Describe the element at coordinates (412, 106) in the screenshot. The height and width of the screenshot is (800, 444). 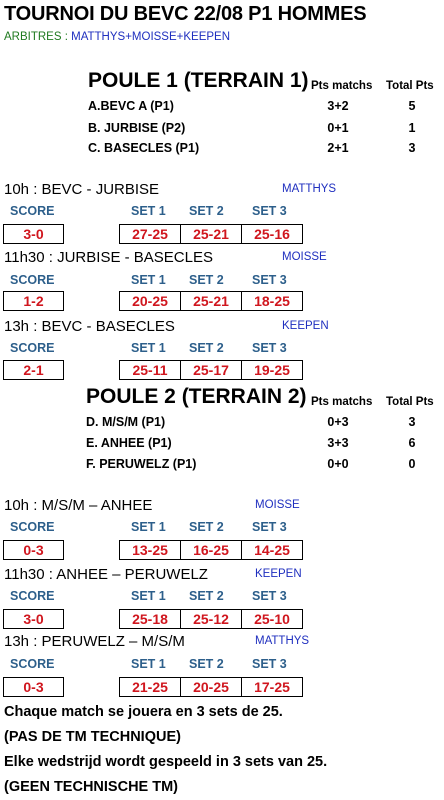
I see `poule1-team-a-total: 5` at that location.